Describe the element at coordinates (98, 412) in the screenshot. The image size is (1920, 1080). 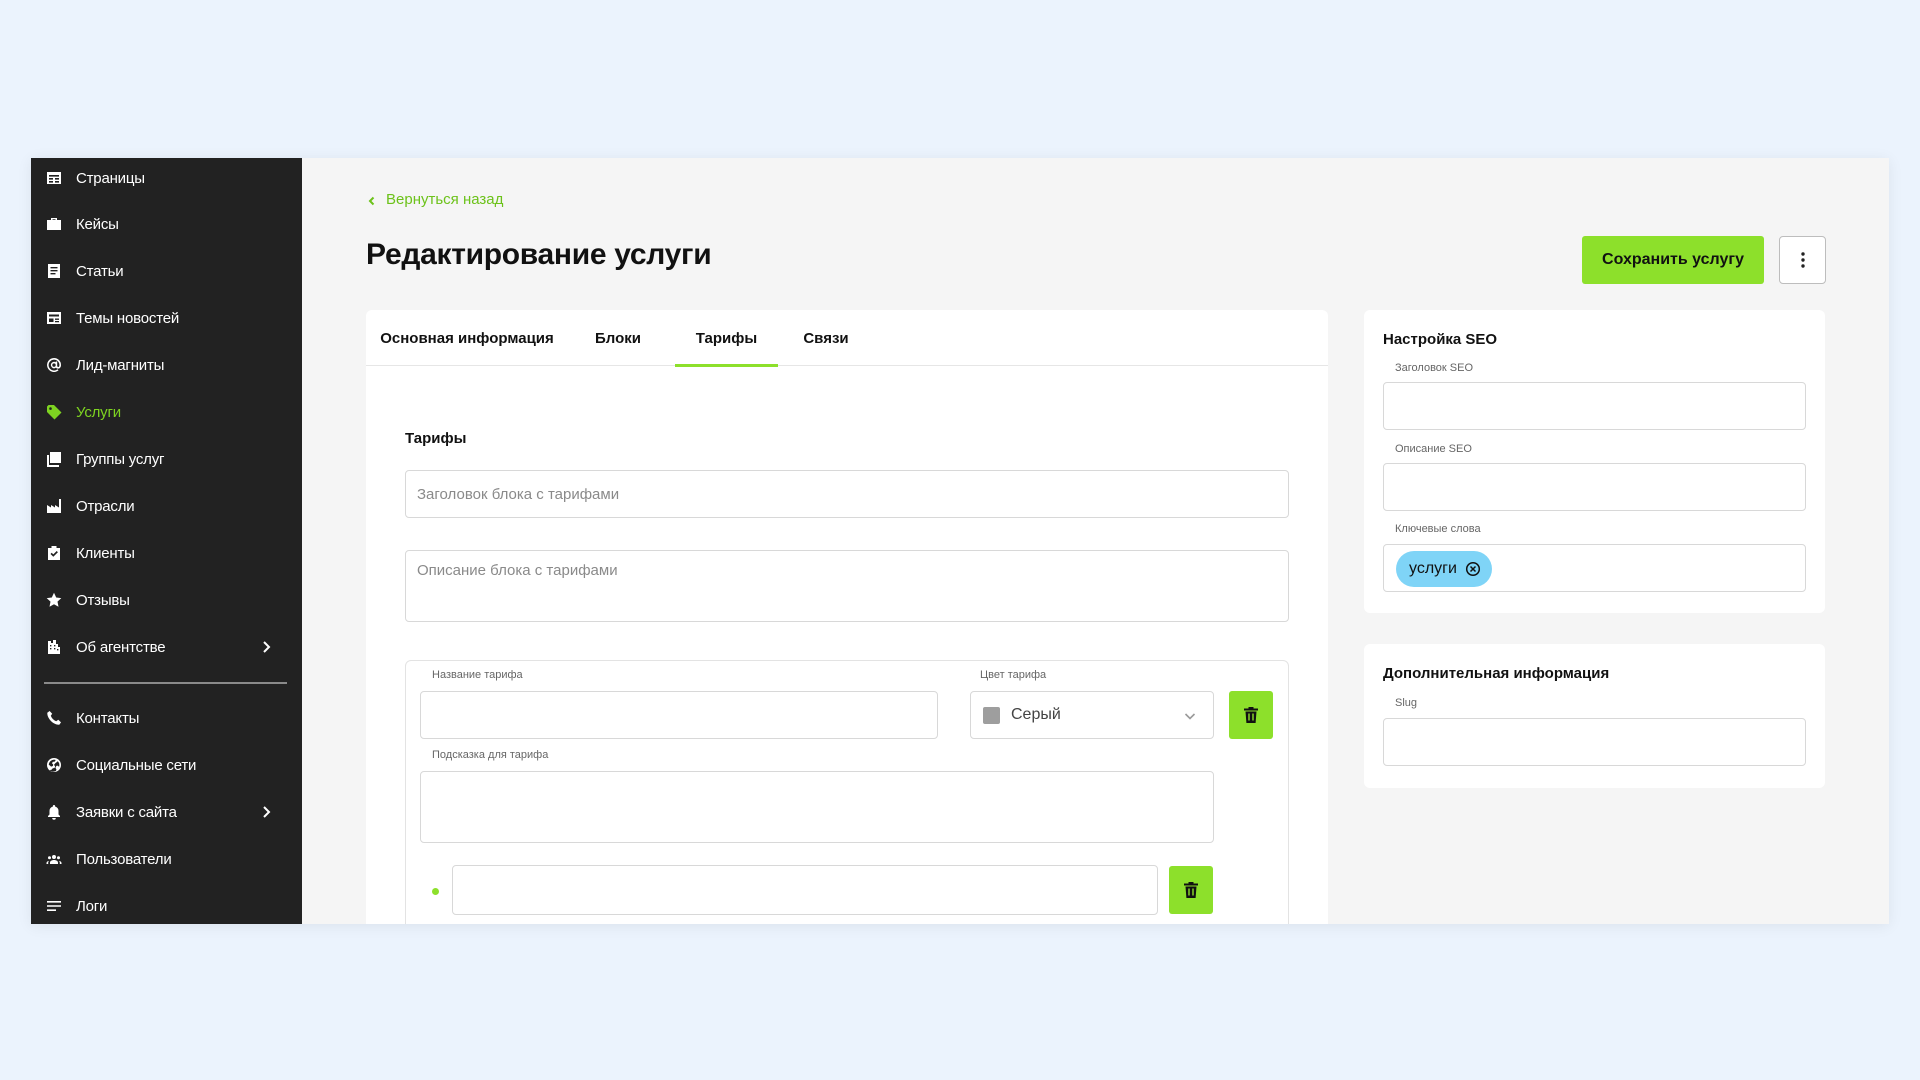
I see `sidebar-item-label: Услуги` at that location.